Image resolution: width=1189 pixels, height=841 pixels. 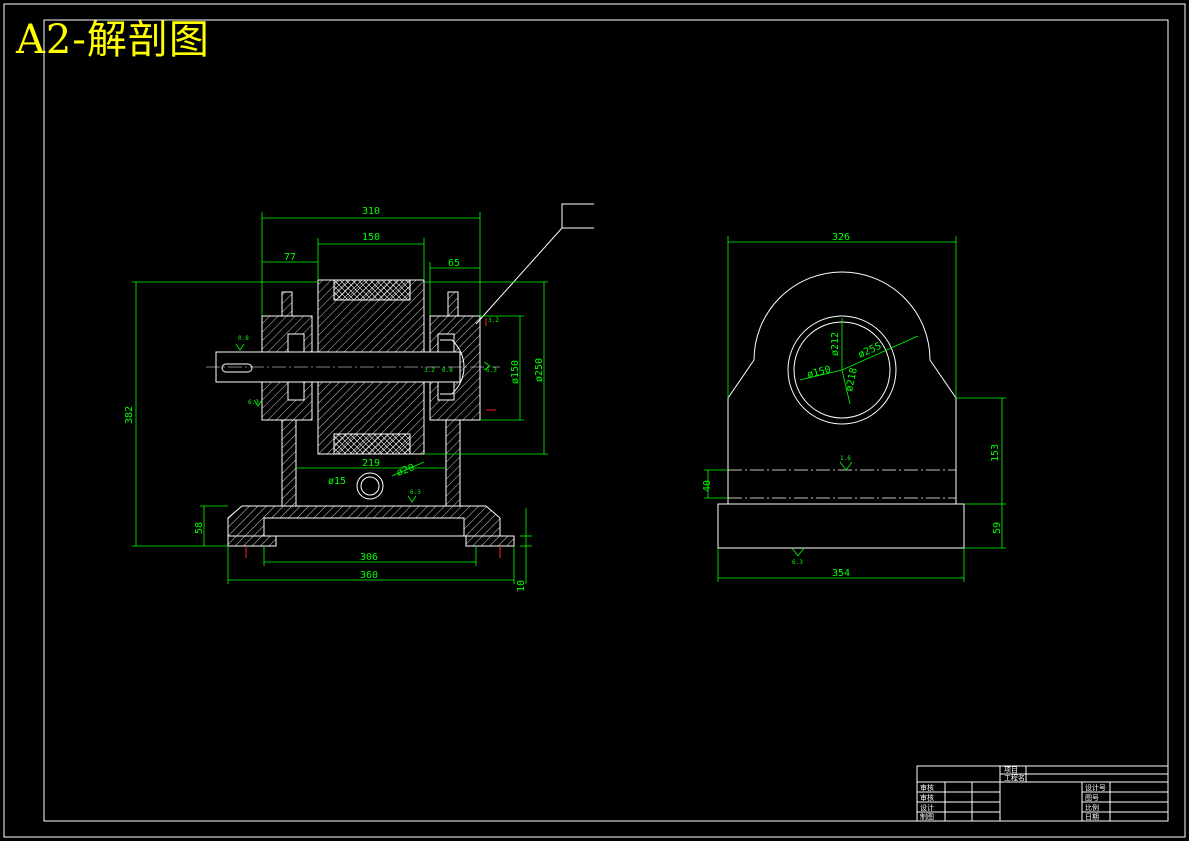 What do you see at coordinates (1095, 787) in the screenshot?
I see `title-block-row: 设计号` at bounding box center [1095, 787].